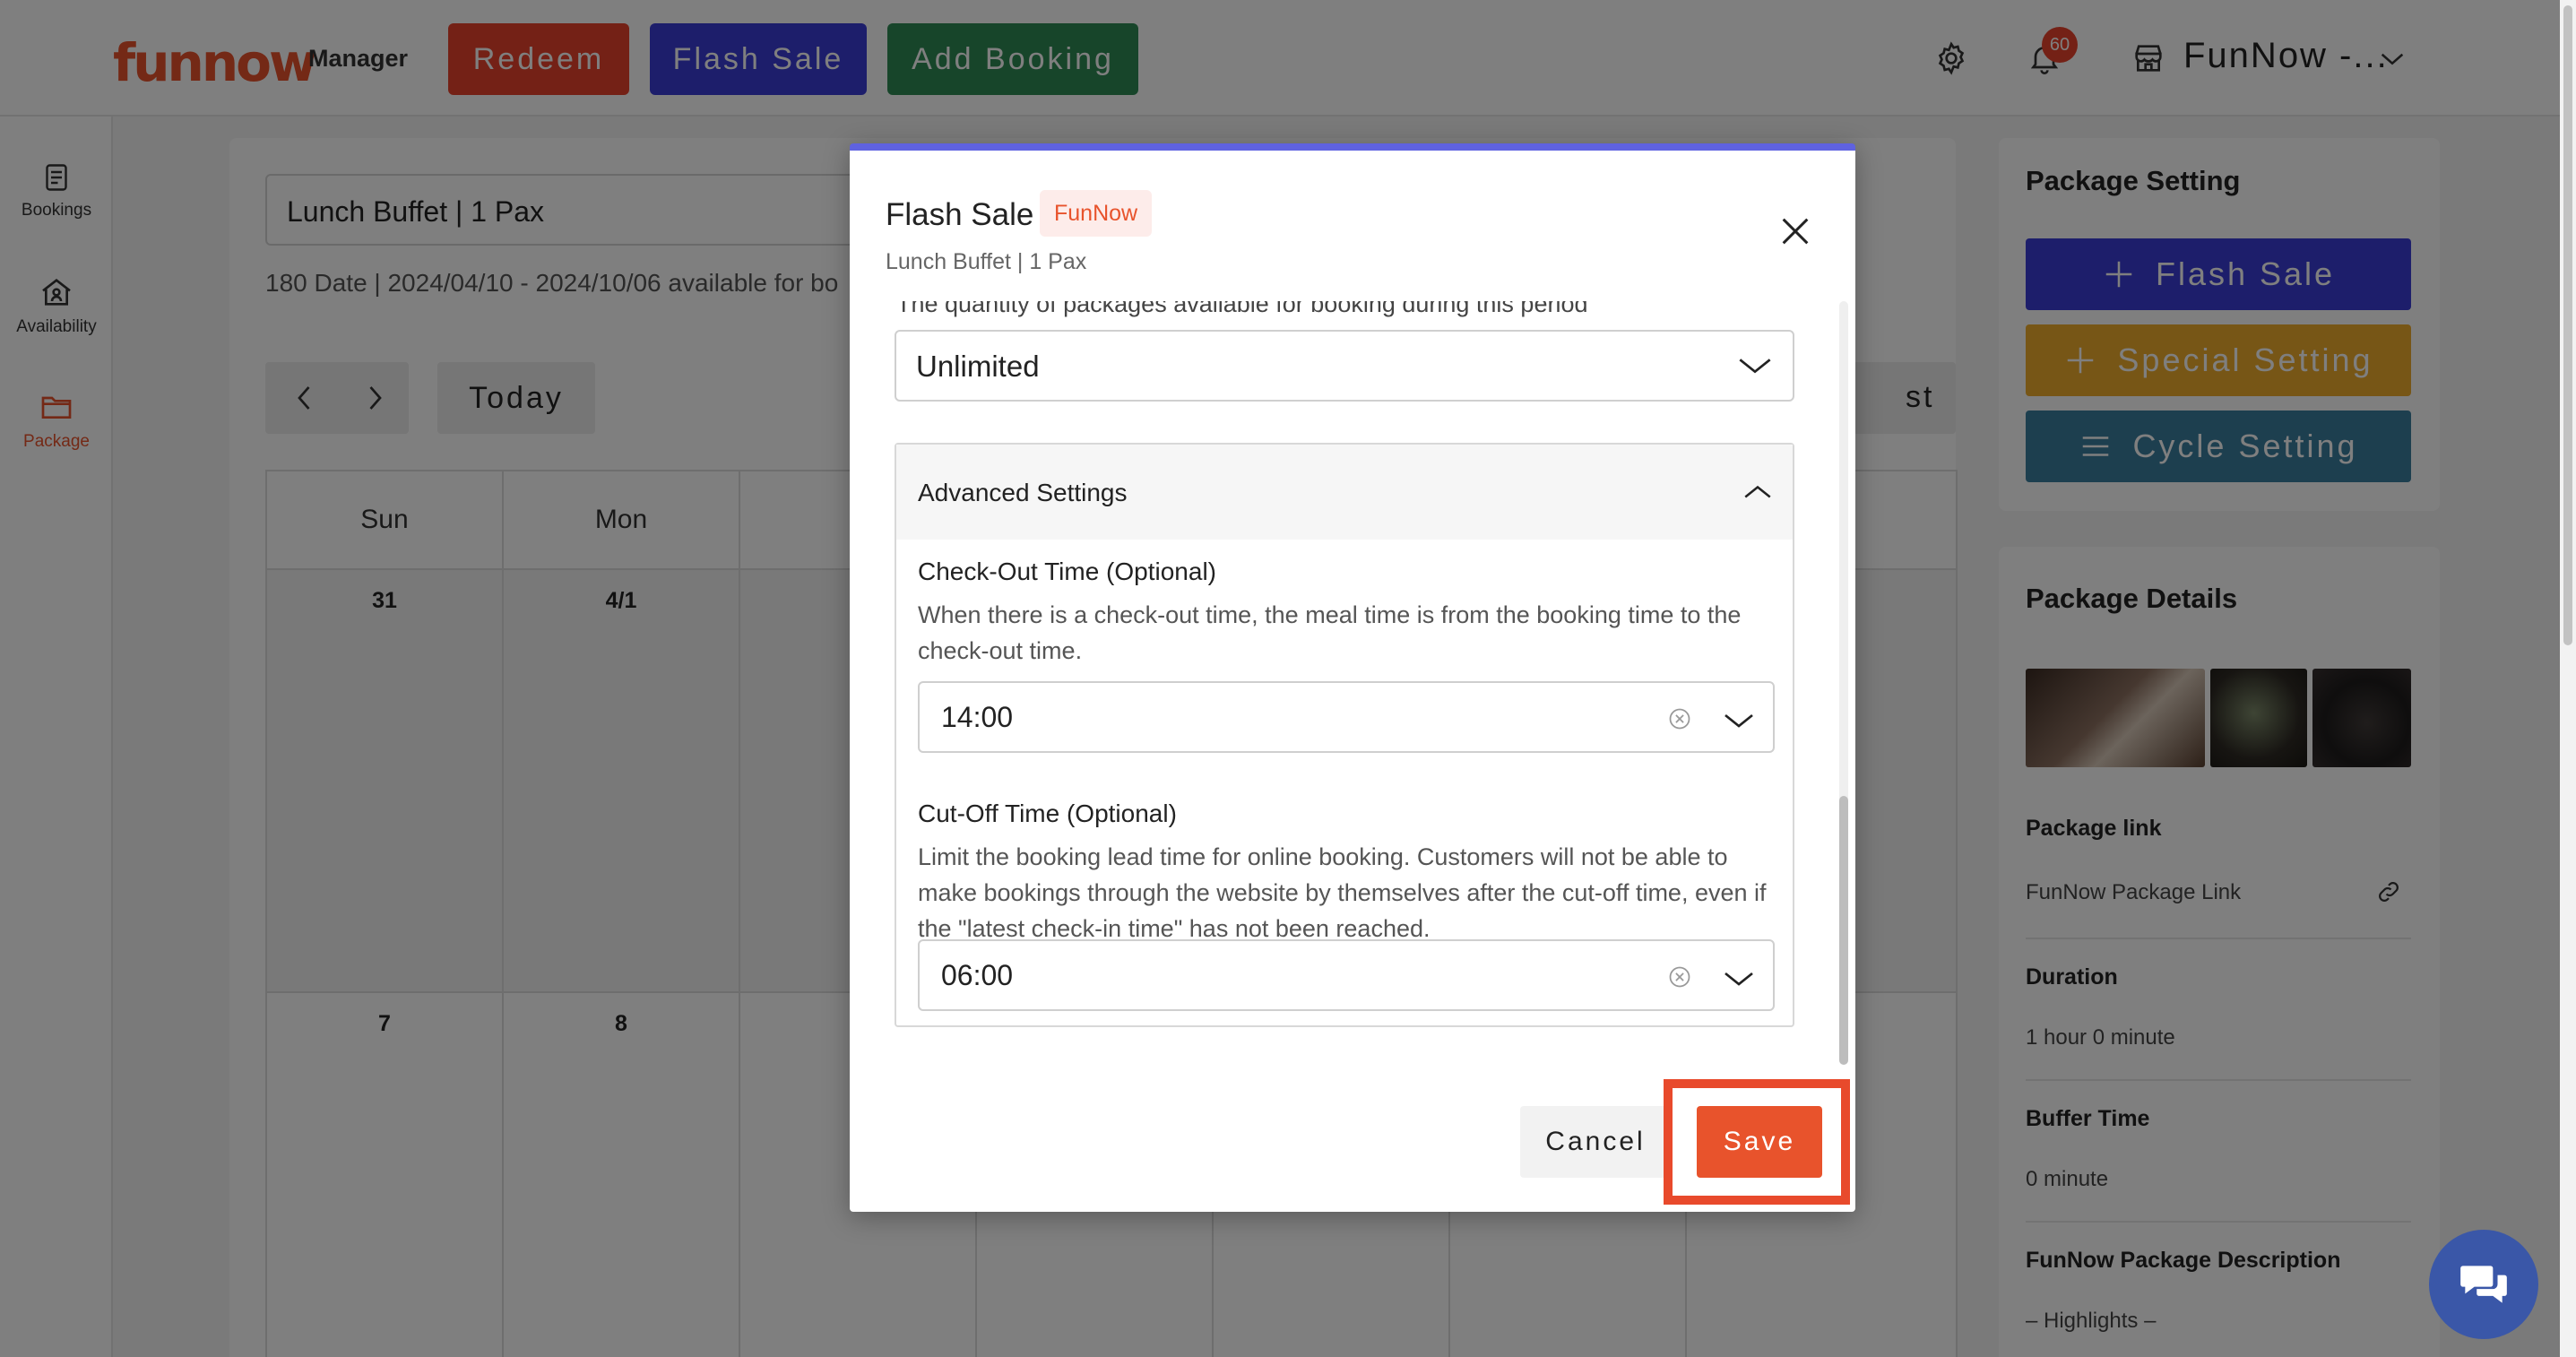  What do you see at coordinates (2568, 678) in the screenshot?
I see `page-scrollbar` at bounding box center [2568, 678].